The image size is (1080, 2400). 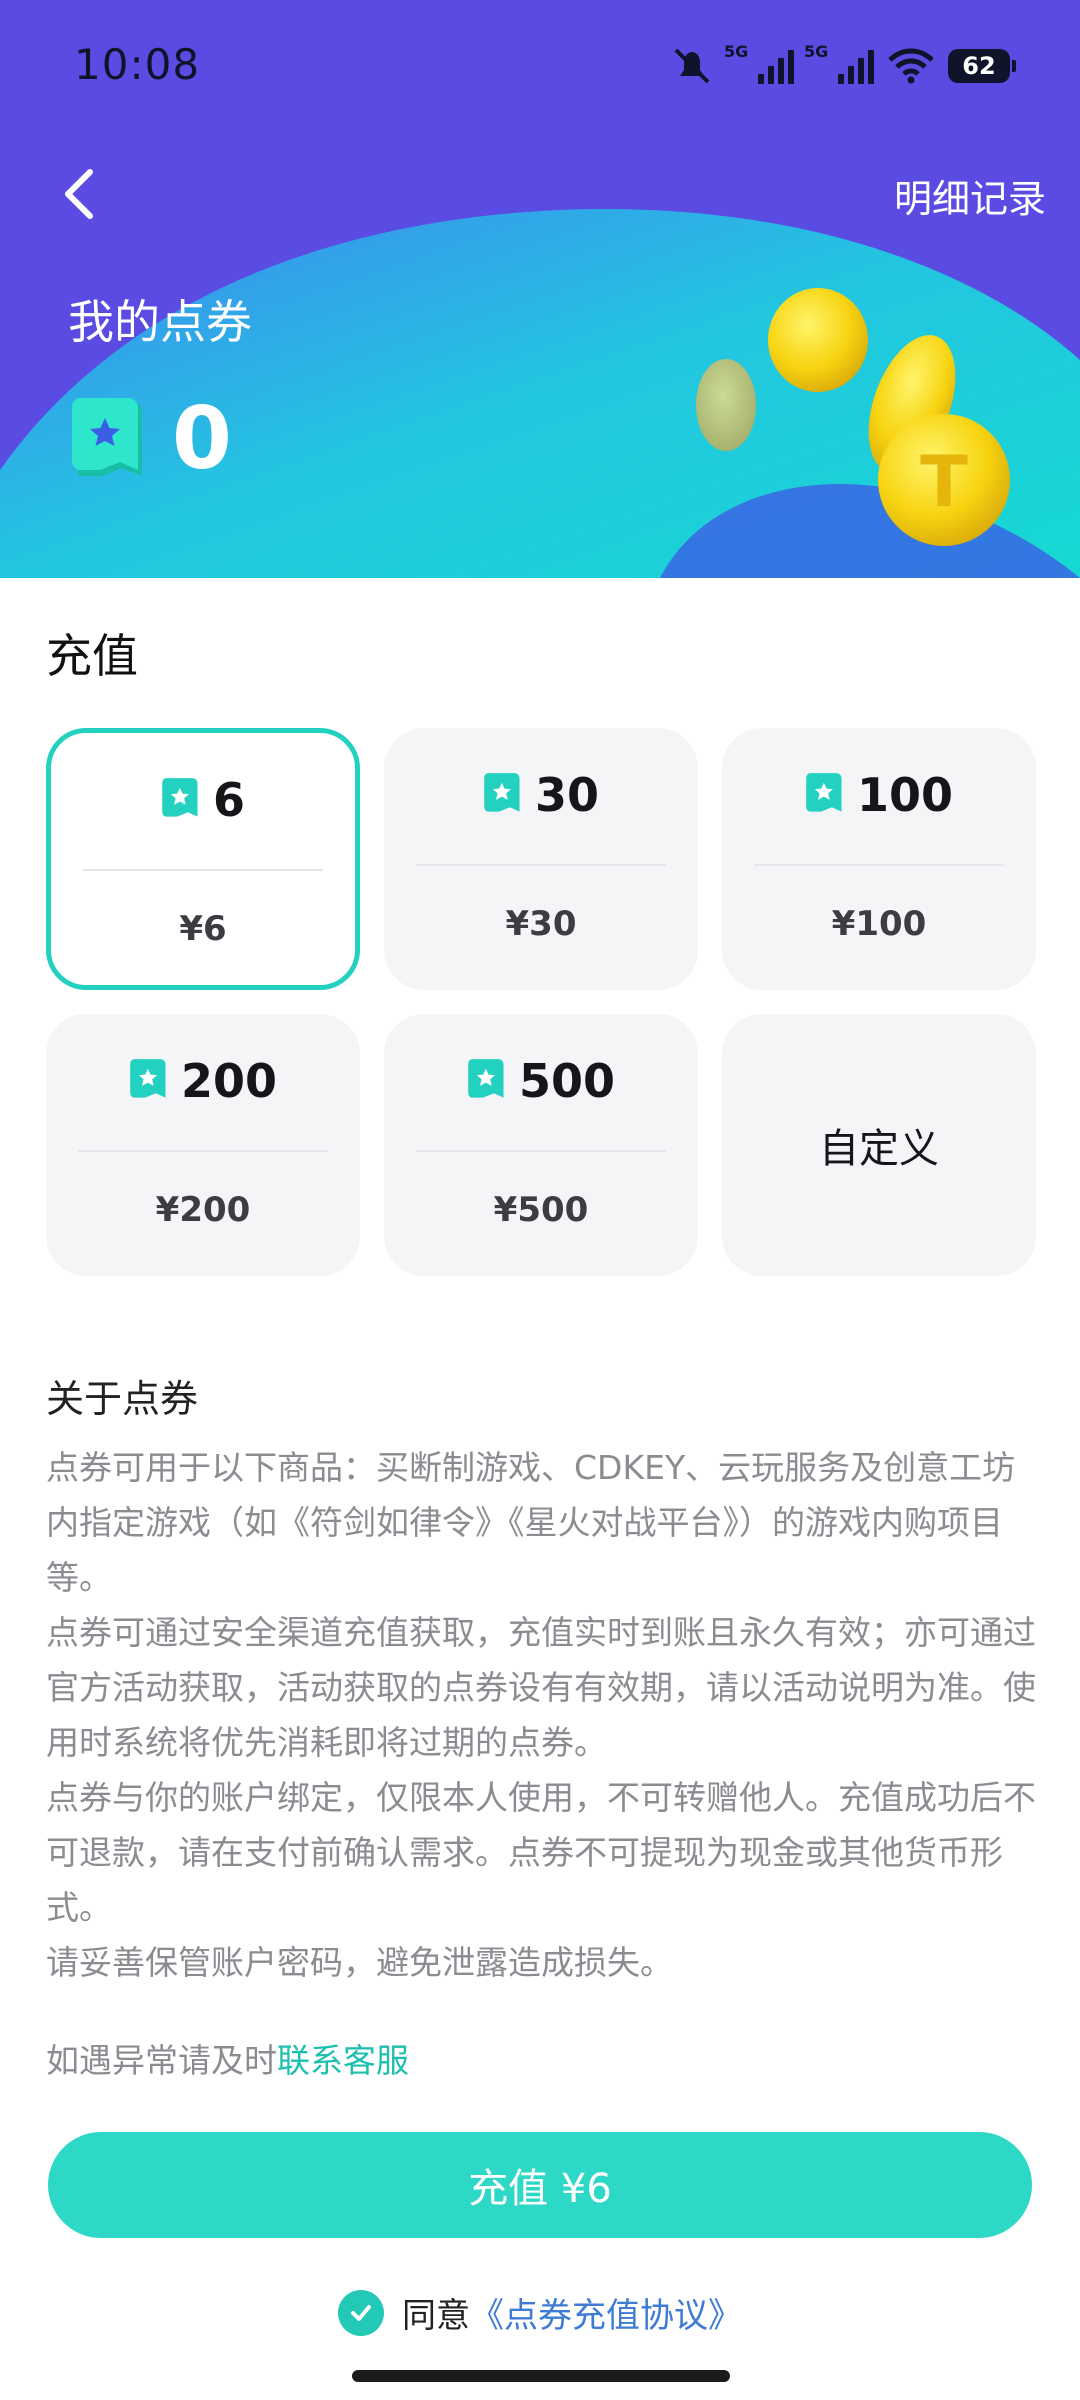 What do you see at coordinates (228, 800) in the screenshot?
I see `option-points: 6` at bounding box center [228, 800].